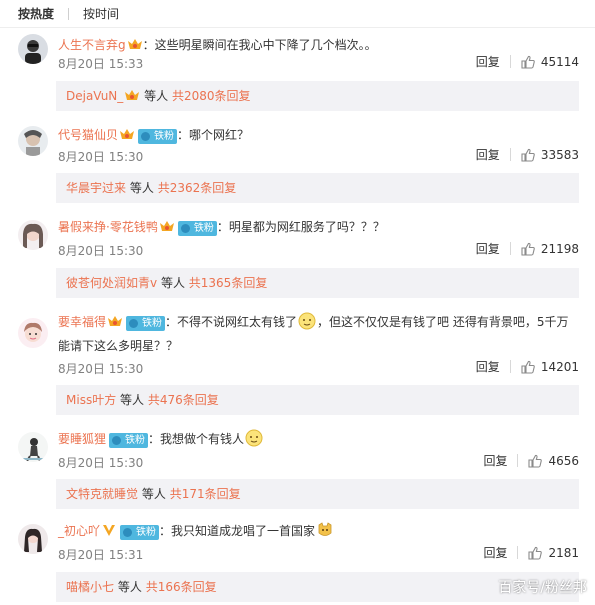 Image resolution: width=595 pixels, height=605 pixels. What do you see at coordinates (318, 63) in the screenshot?
I see `comment-meta: 8月20日 15:33 回复 45114` at bounding box center [318, 63].